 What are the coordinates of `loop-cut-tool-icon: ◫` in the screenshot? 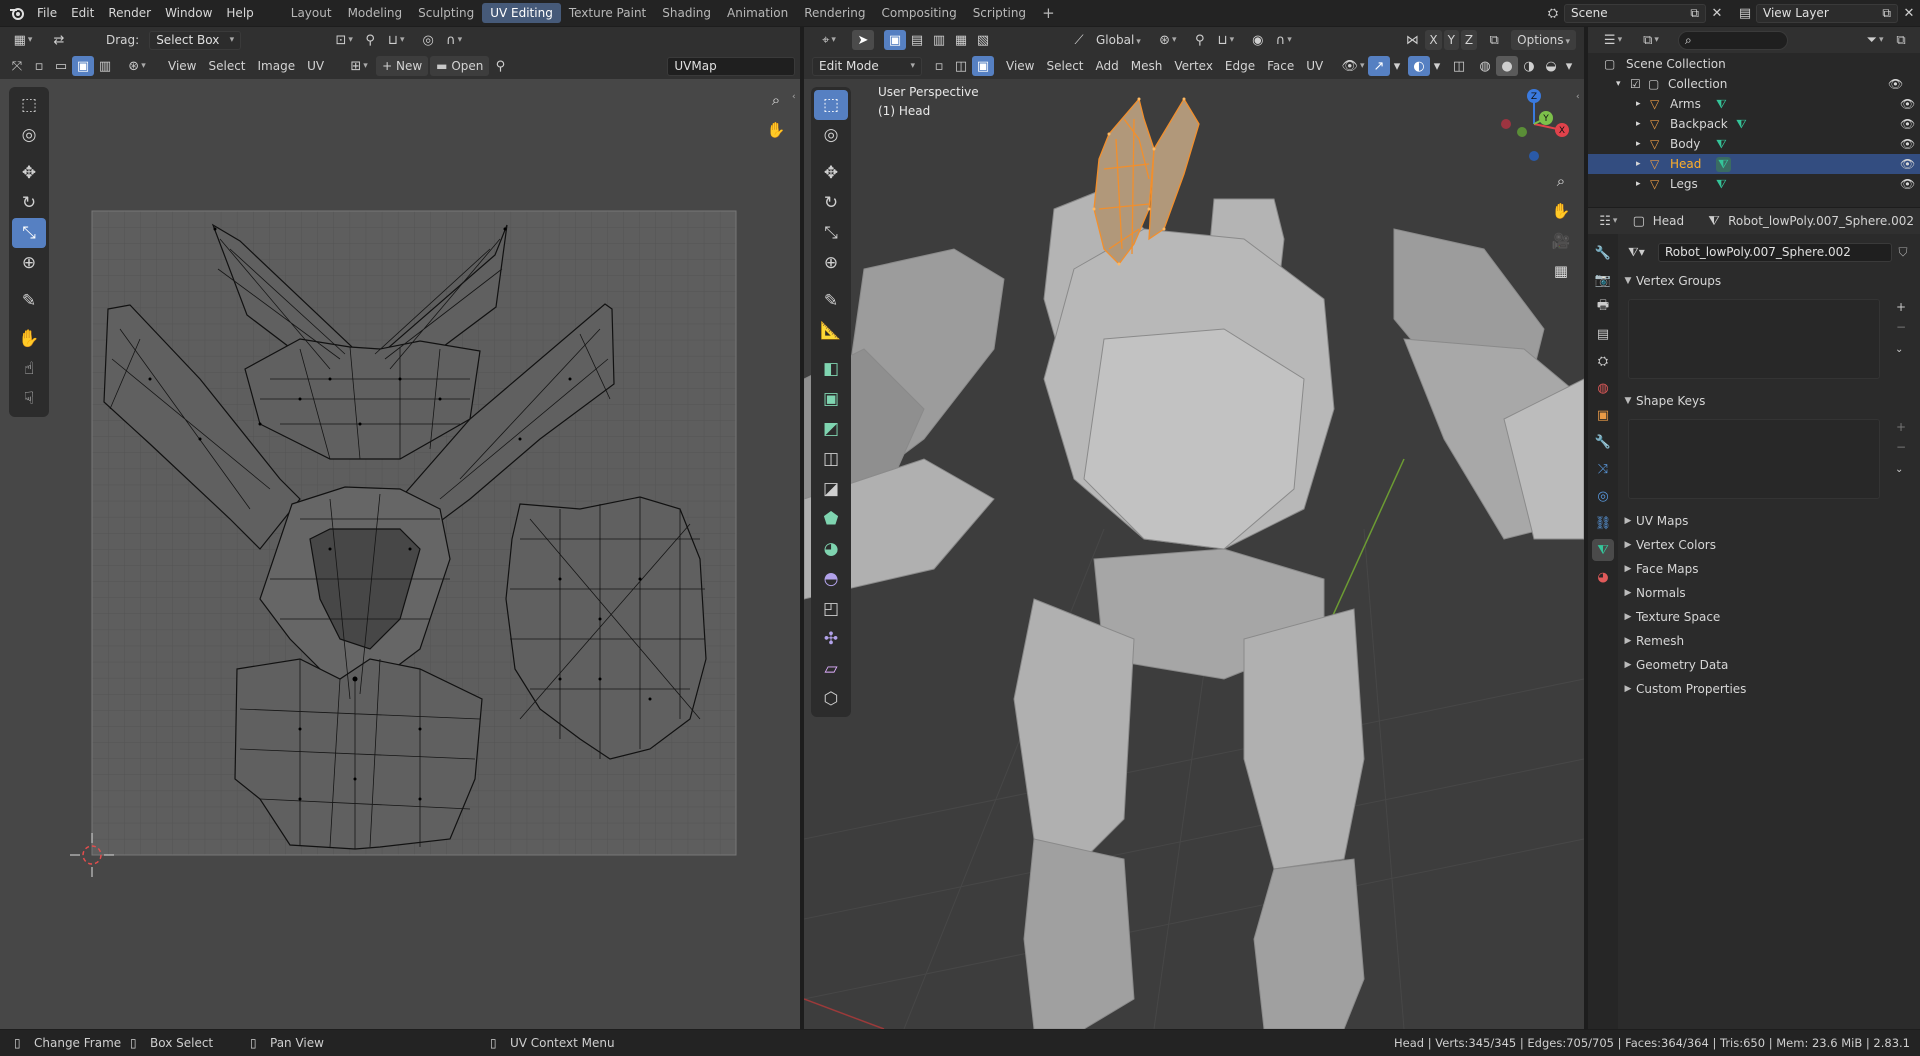 It's located at (831, 459).